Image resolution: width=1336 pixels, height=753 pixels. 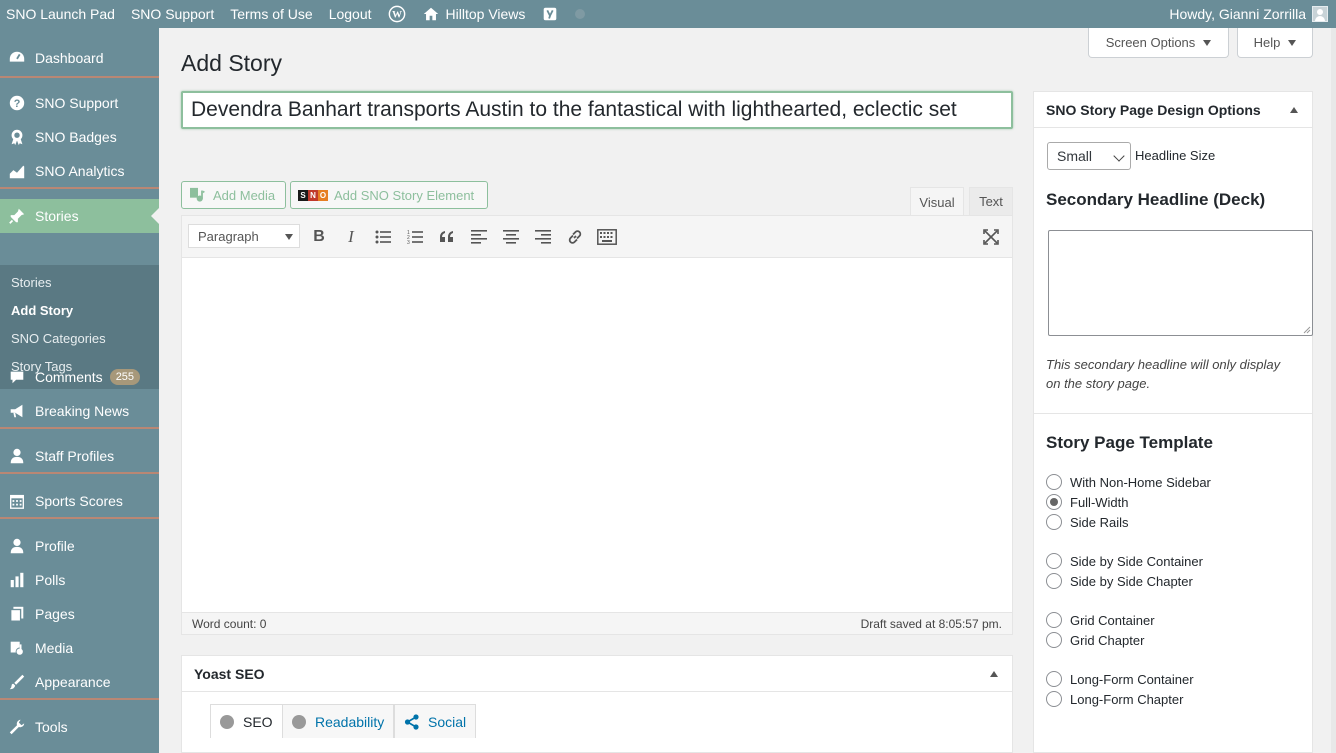 I want to click on italic-button: I, so click(x=351, y=237).